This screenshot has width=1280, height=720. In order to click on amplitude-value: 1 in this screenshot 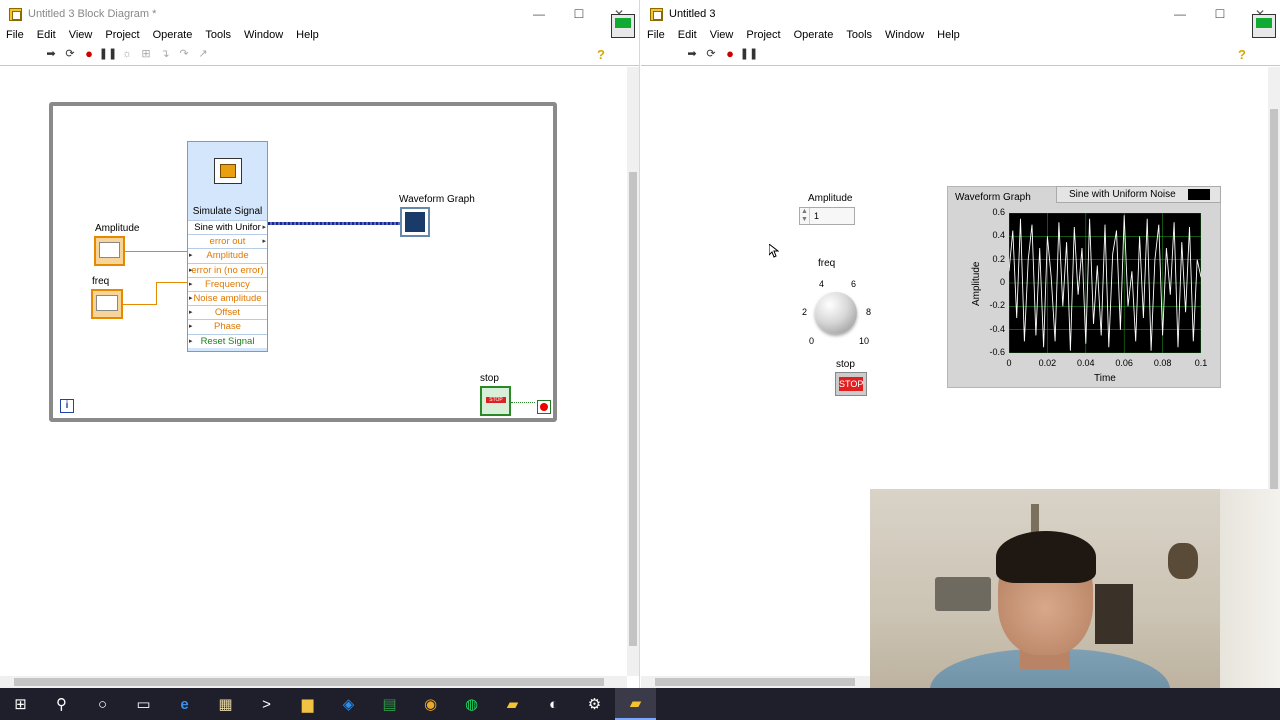, I will do `click(816, 216)`.